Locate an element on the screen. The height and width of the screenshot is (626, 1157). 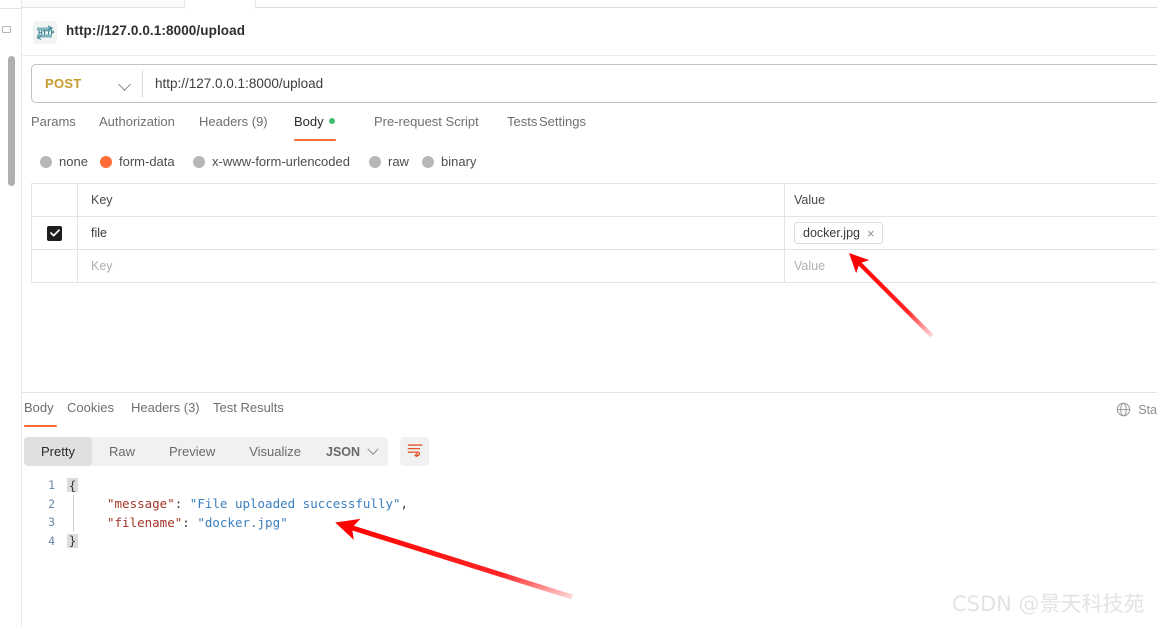
bracket-open: { is located at coordinates (72, 485).